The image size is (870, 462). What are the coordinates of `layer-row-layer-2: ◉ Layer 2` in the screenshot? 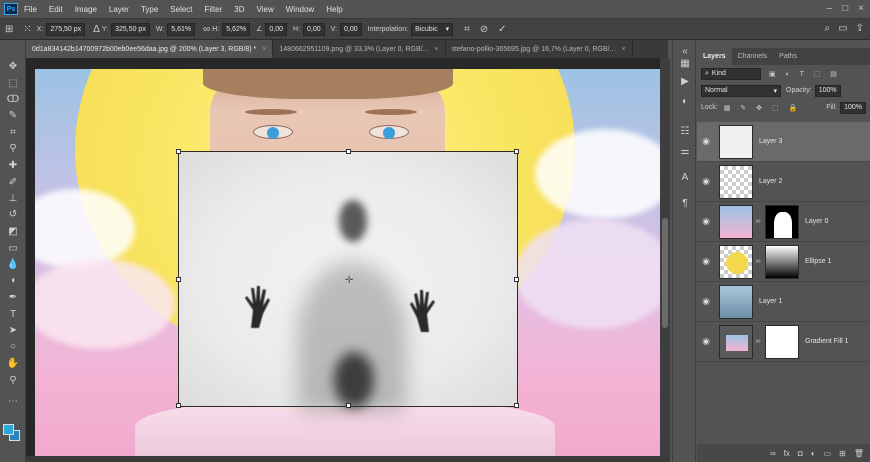 It's located at (783, 182).